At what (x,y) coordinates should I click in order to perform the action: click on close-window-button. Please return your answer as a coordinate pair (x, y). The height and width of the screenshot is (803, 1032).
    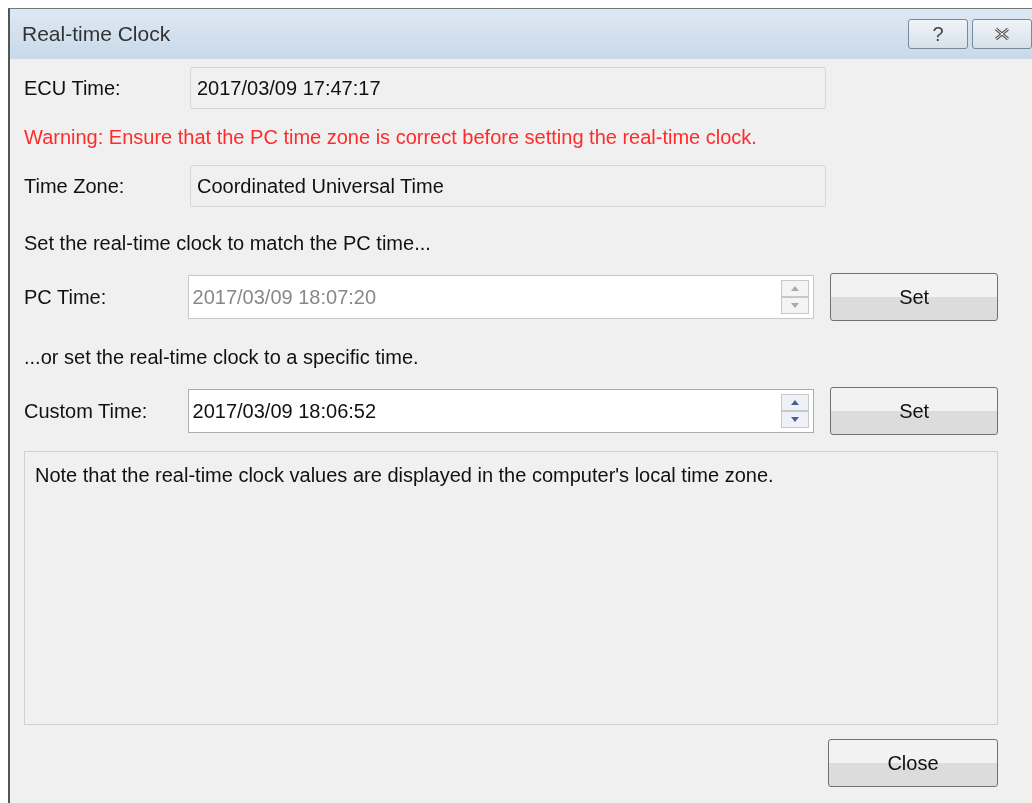
    Looking at the image, I should click on (1002, 34).